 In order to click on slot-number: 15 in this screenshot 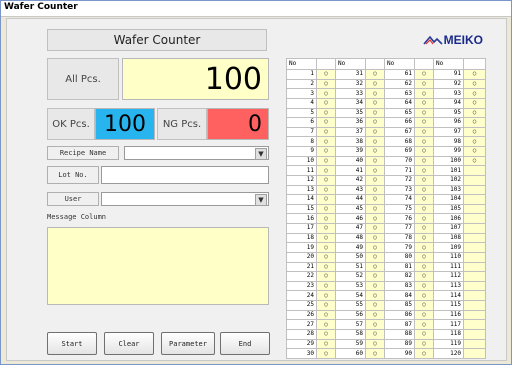, I will do `click(301, 209)`.